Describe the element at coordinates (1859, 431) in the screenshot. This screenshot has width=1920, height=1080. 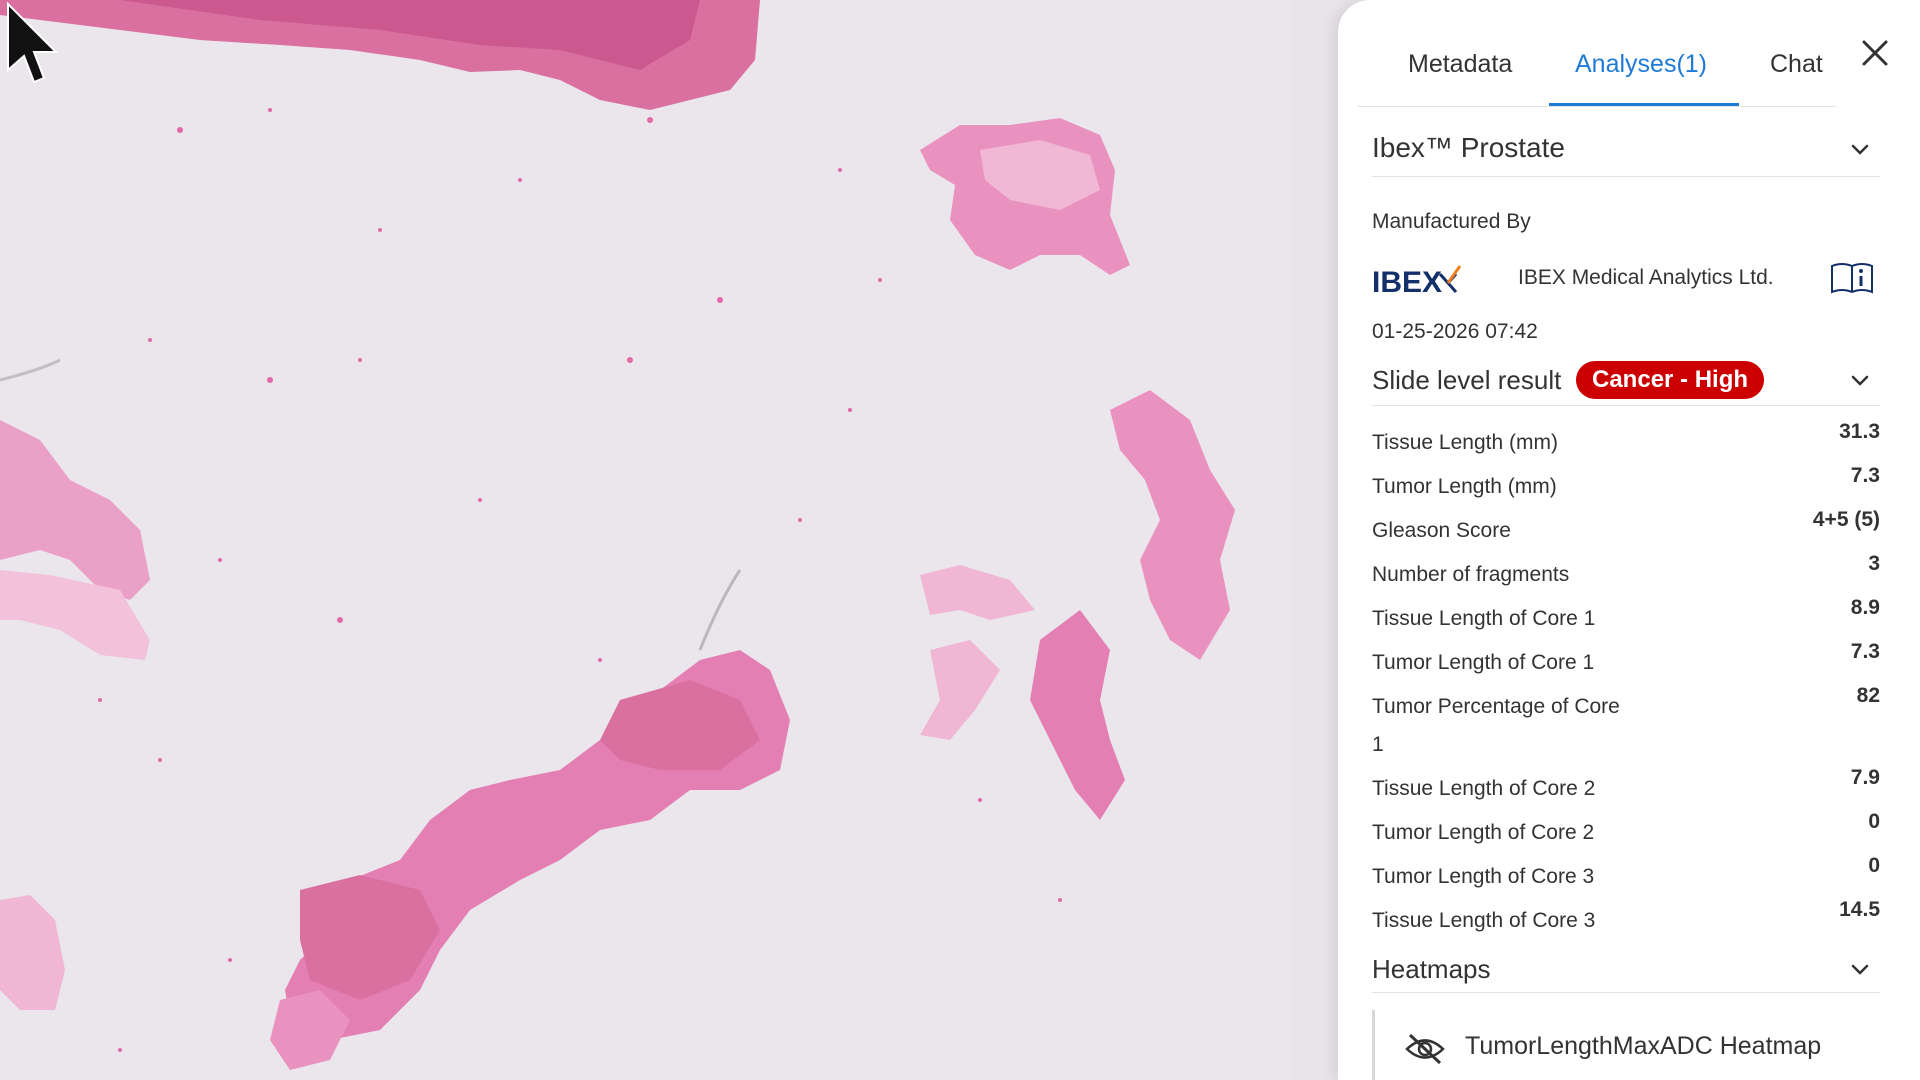
I see `metric-value: 31.3` at that location.